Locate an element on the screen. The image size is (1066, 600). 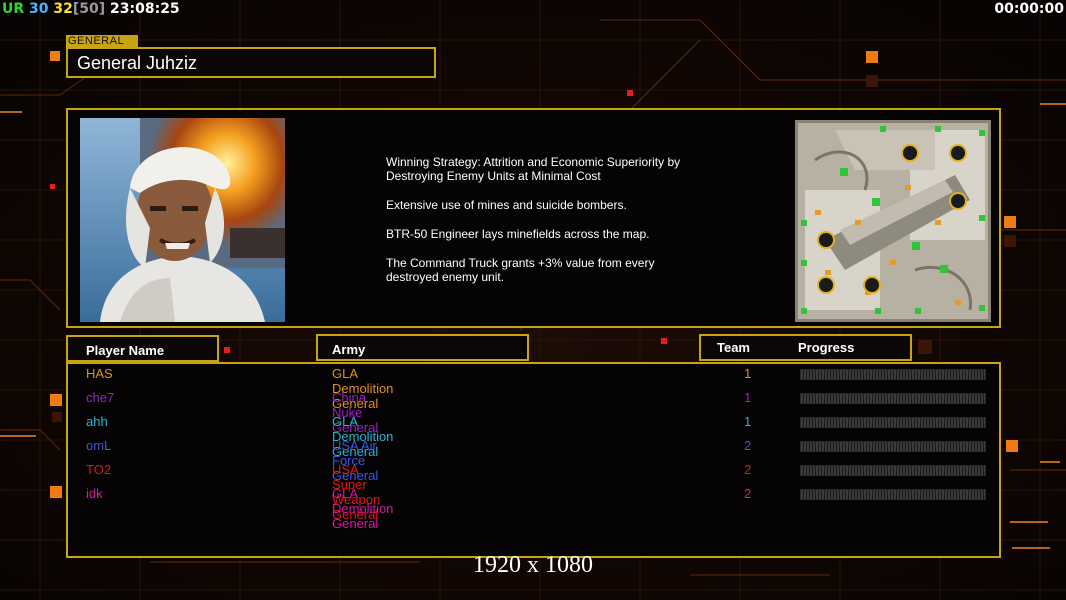
ur-label: UR is located at coordinates (13, 9).